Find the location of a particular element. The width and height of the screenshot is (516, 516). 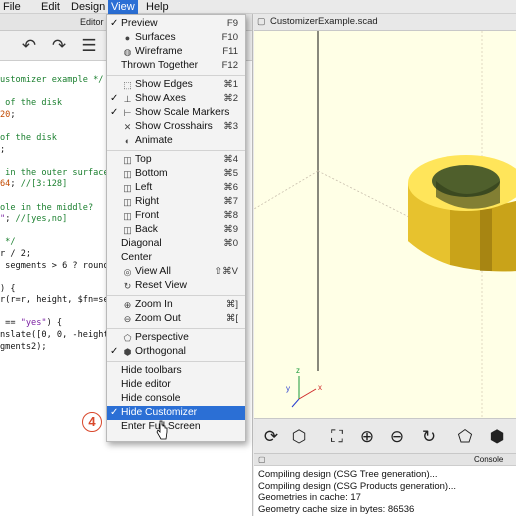

zoom-in-icon: ⊕ is located at coordinates (367, 437).